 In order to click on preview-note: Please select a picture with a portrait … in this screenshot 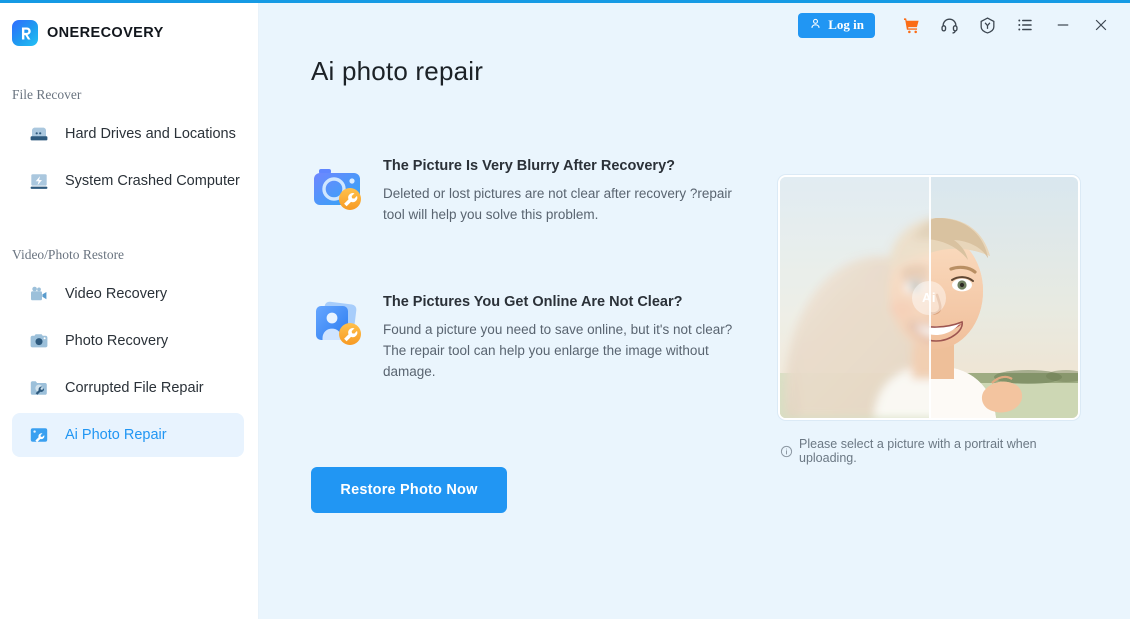, I will do `click(930, 451)`.